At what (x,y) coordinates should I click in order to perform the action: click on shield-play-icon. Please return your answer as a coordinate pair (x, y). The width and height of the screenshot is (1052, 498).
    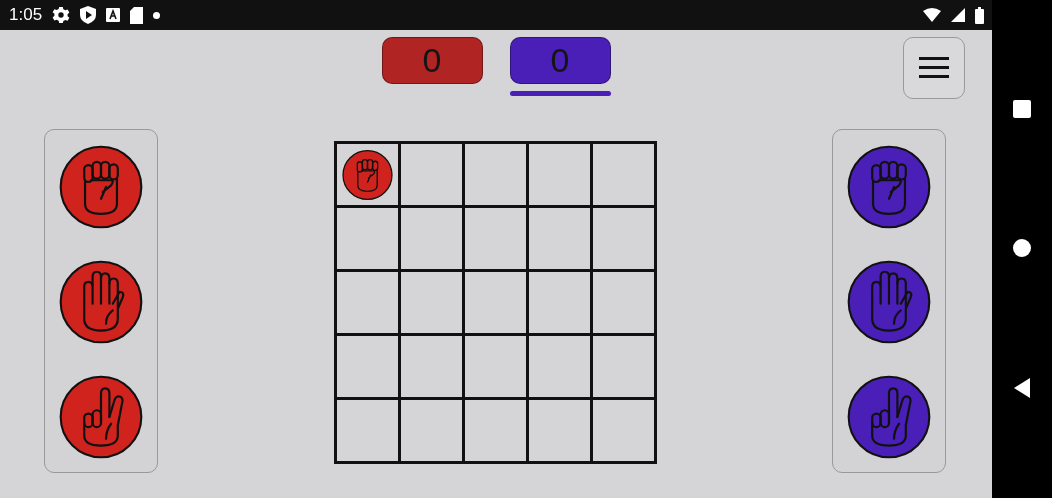
    Looking at the image, I should click on (88, 15).